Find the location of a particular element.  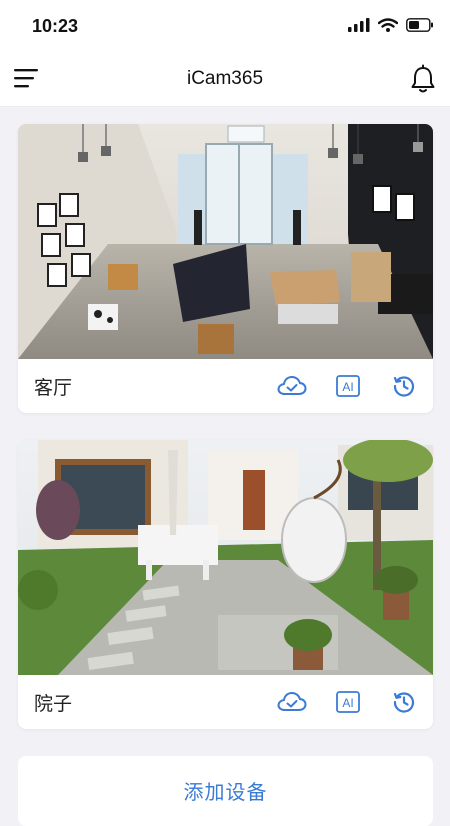

app-title: iCam365 is located at coordinates (225, 78).